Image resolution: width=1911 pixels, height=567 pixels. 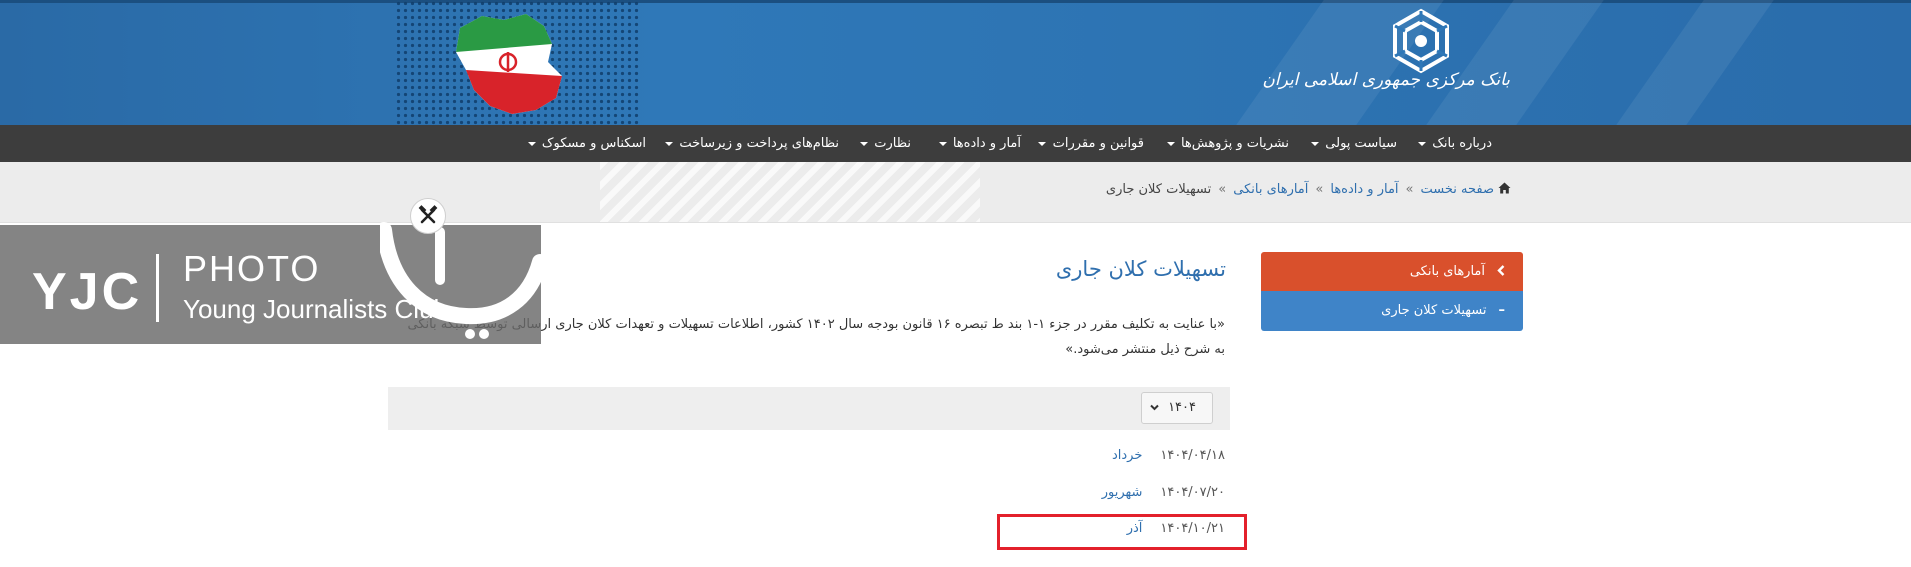 What do you see at coordinates (759, 143) in the screenshot?
I see `nav-label: نظام‌های پرداخت و زیرساخت` at bounding box center [759, 143].